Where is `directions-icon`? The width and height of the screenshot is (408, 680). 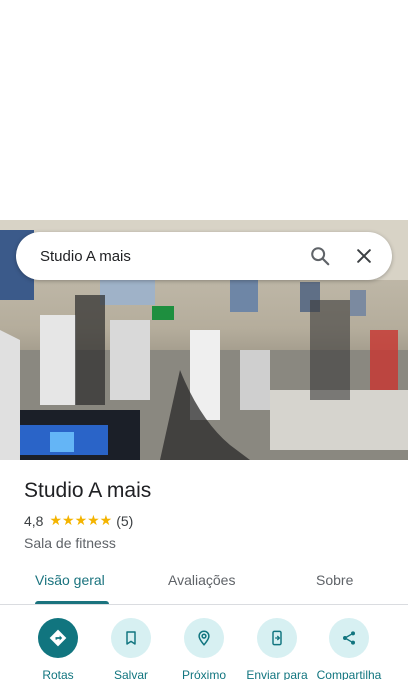
directions-icon is located at coordinates (58, 638).